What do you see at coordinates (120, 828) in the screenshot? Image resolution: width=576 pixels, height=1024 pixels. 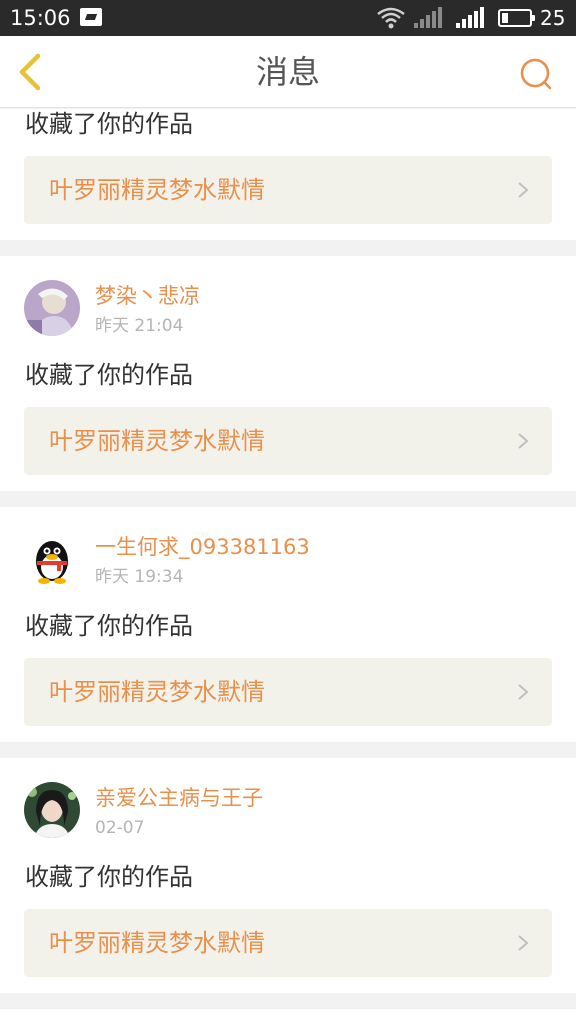 I see `timestamp: 02-07` at bounding box center [120, 828].